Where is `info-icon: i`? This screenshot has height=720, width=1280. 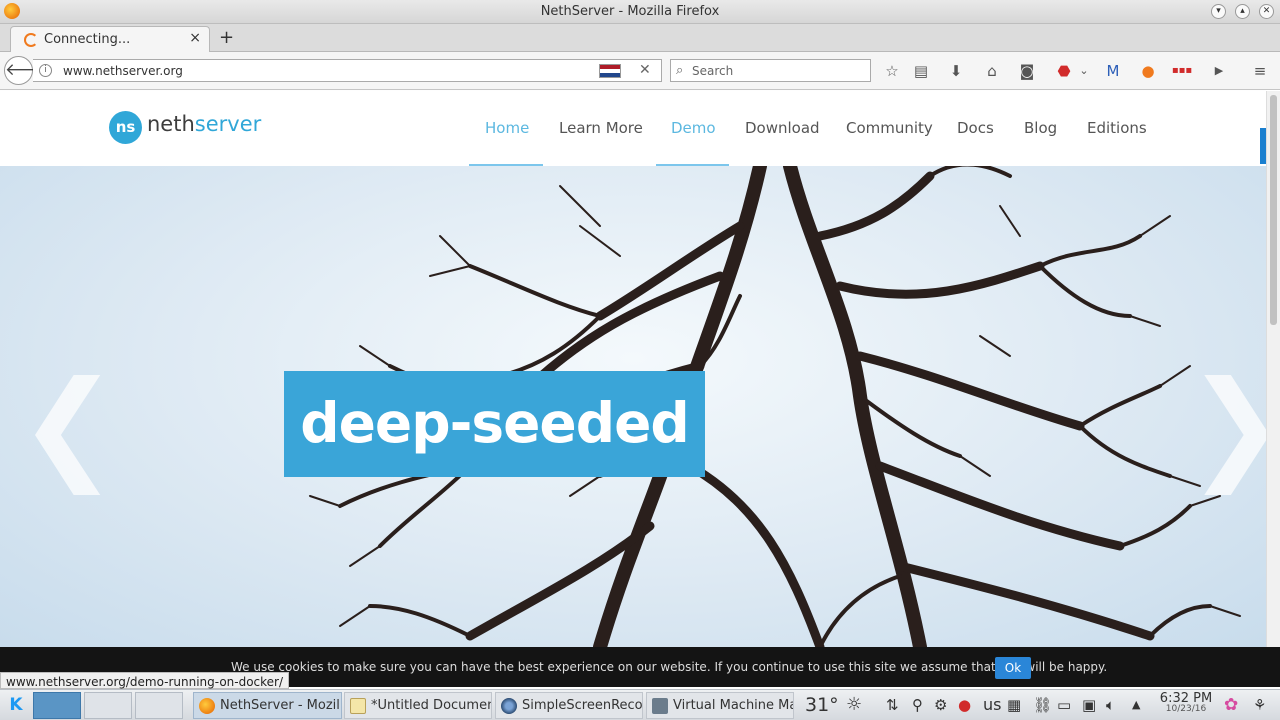 info-icon: i is located at coordinates (45, 70).